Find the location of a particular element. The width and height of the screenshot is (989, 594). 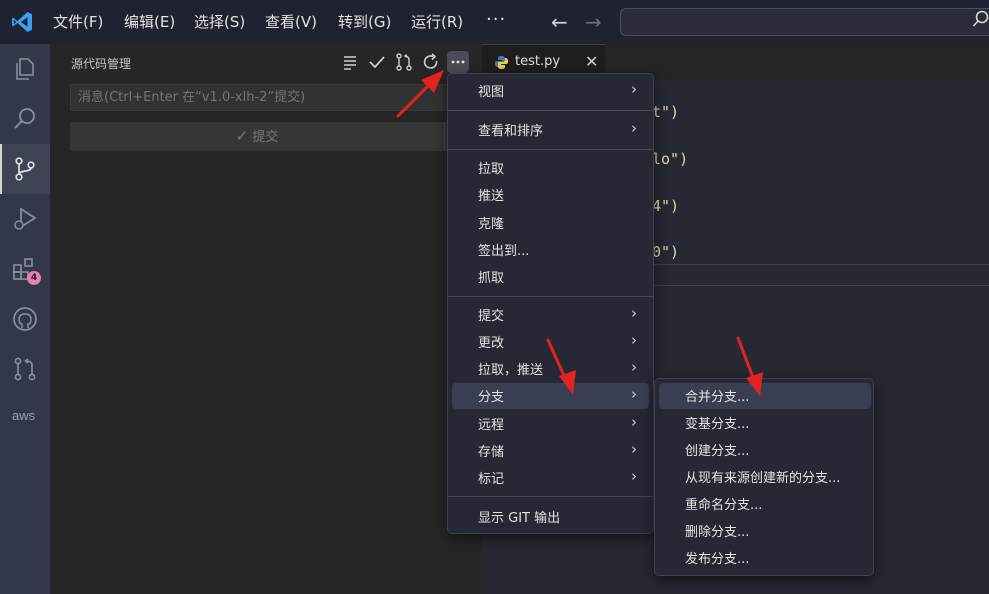

menu-file: 文件(F) is located at coordinates (78, 22).